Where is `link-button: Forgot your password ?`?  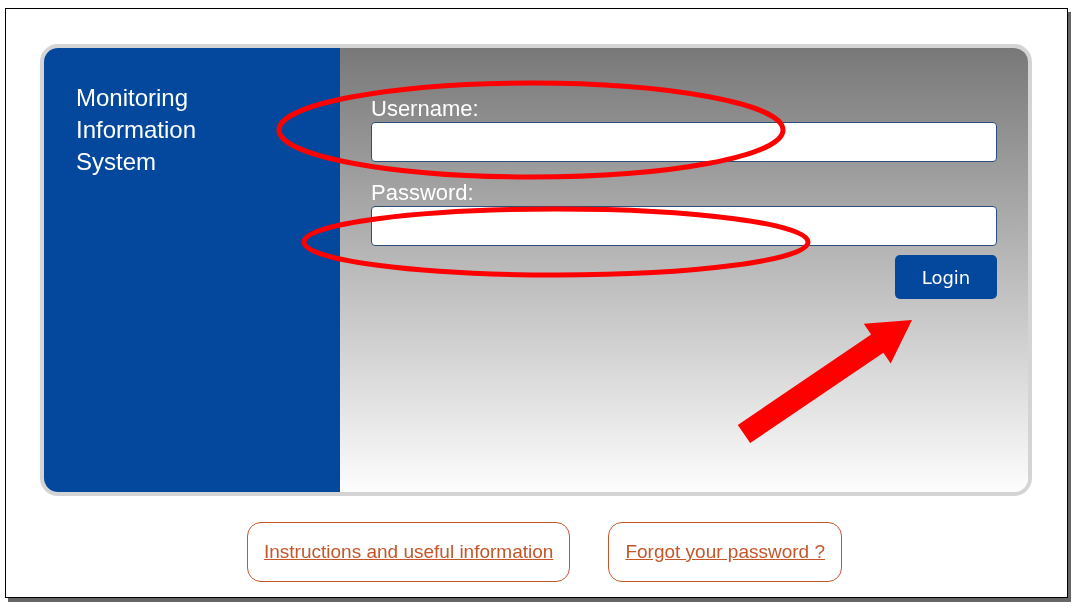
link-button: Forgot your password ? is located at coordinates (725, 552).